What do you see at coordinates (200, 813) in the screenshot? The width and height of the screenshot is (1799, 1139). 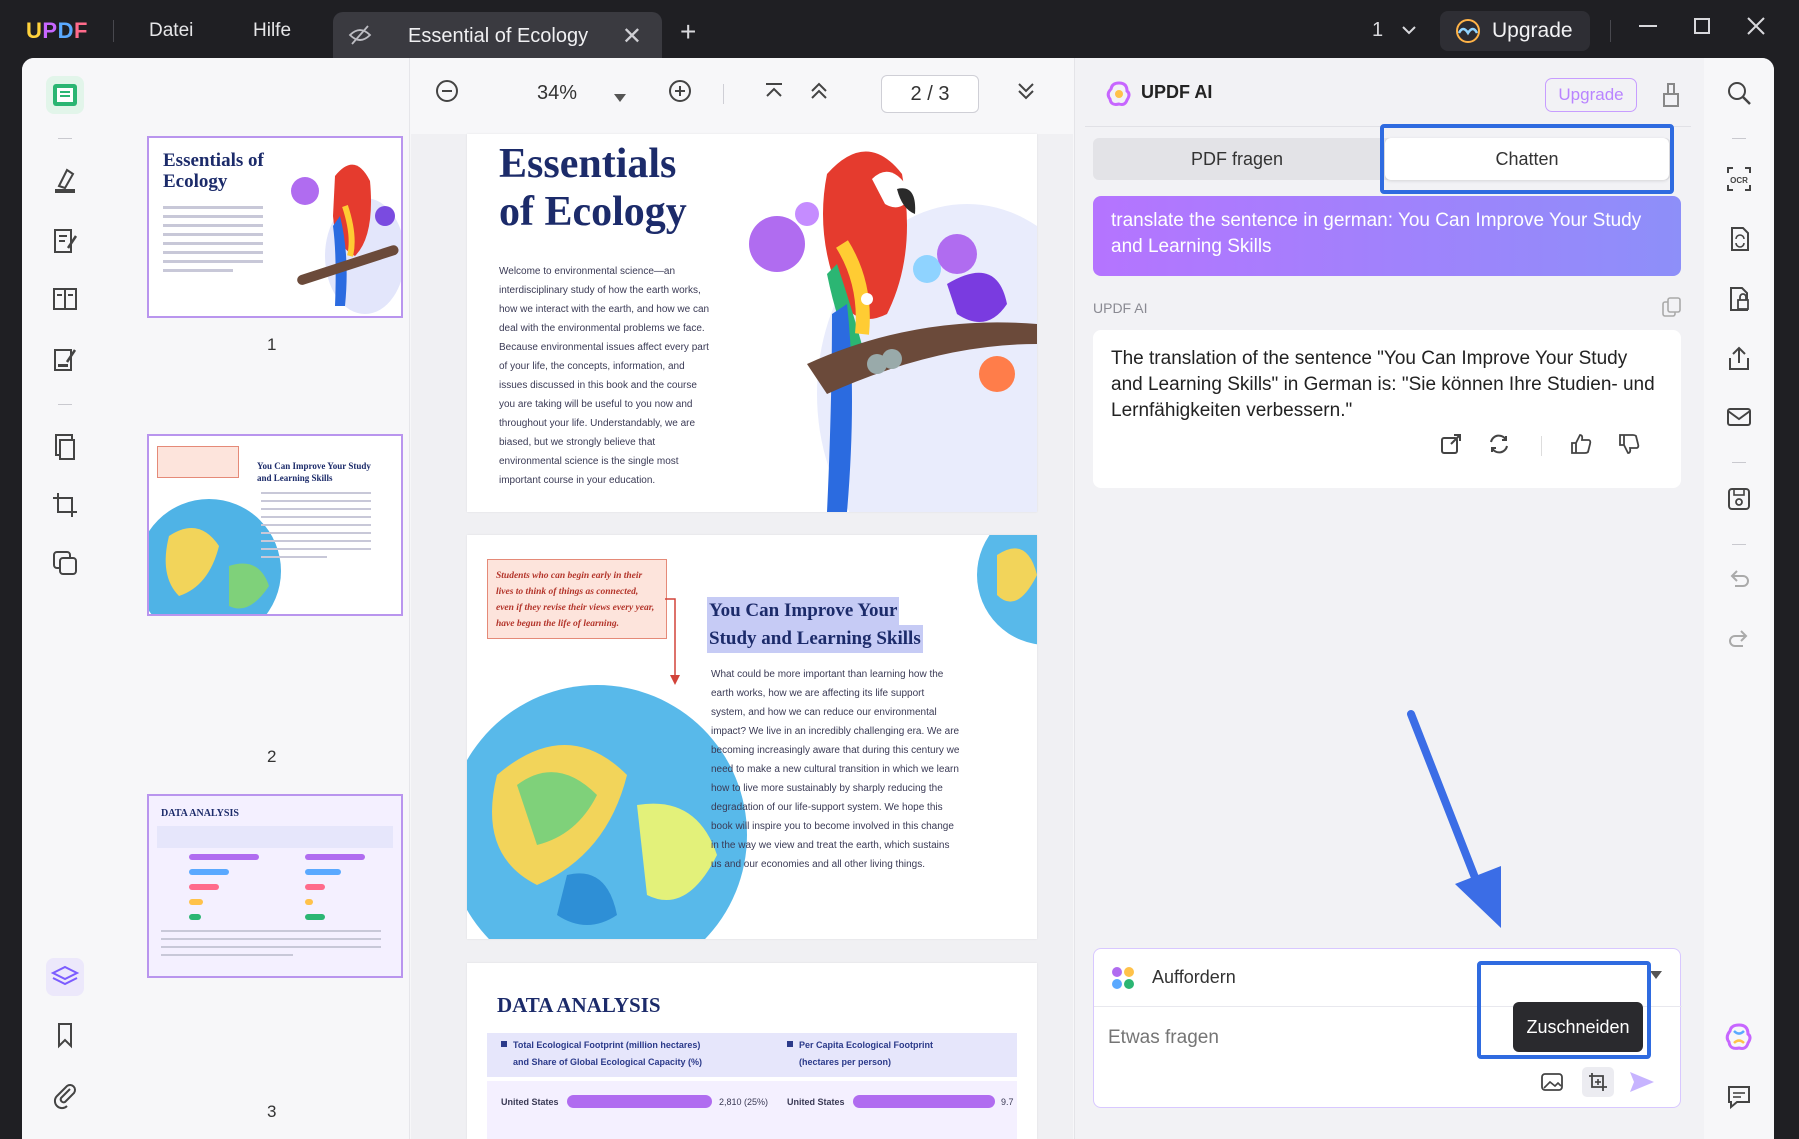 I see `thumb-title: DATA ANALYSIS` at bounding box center [200, 813].